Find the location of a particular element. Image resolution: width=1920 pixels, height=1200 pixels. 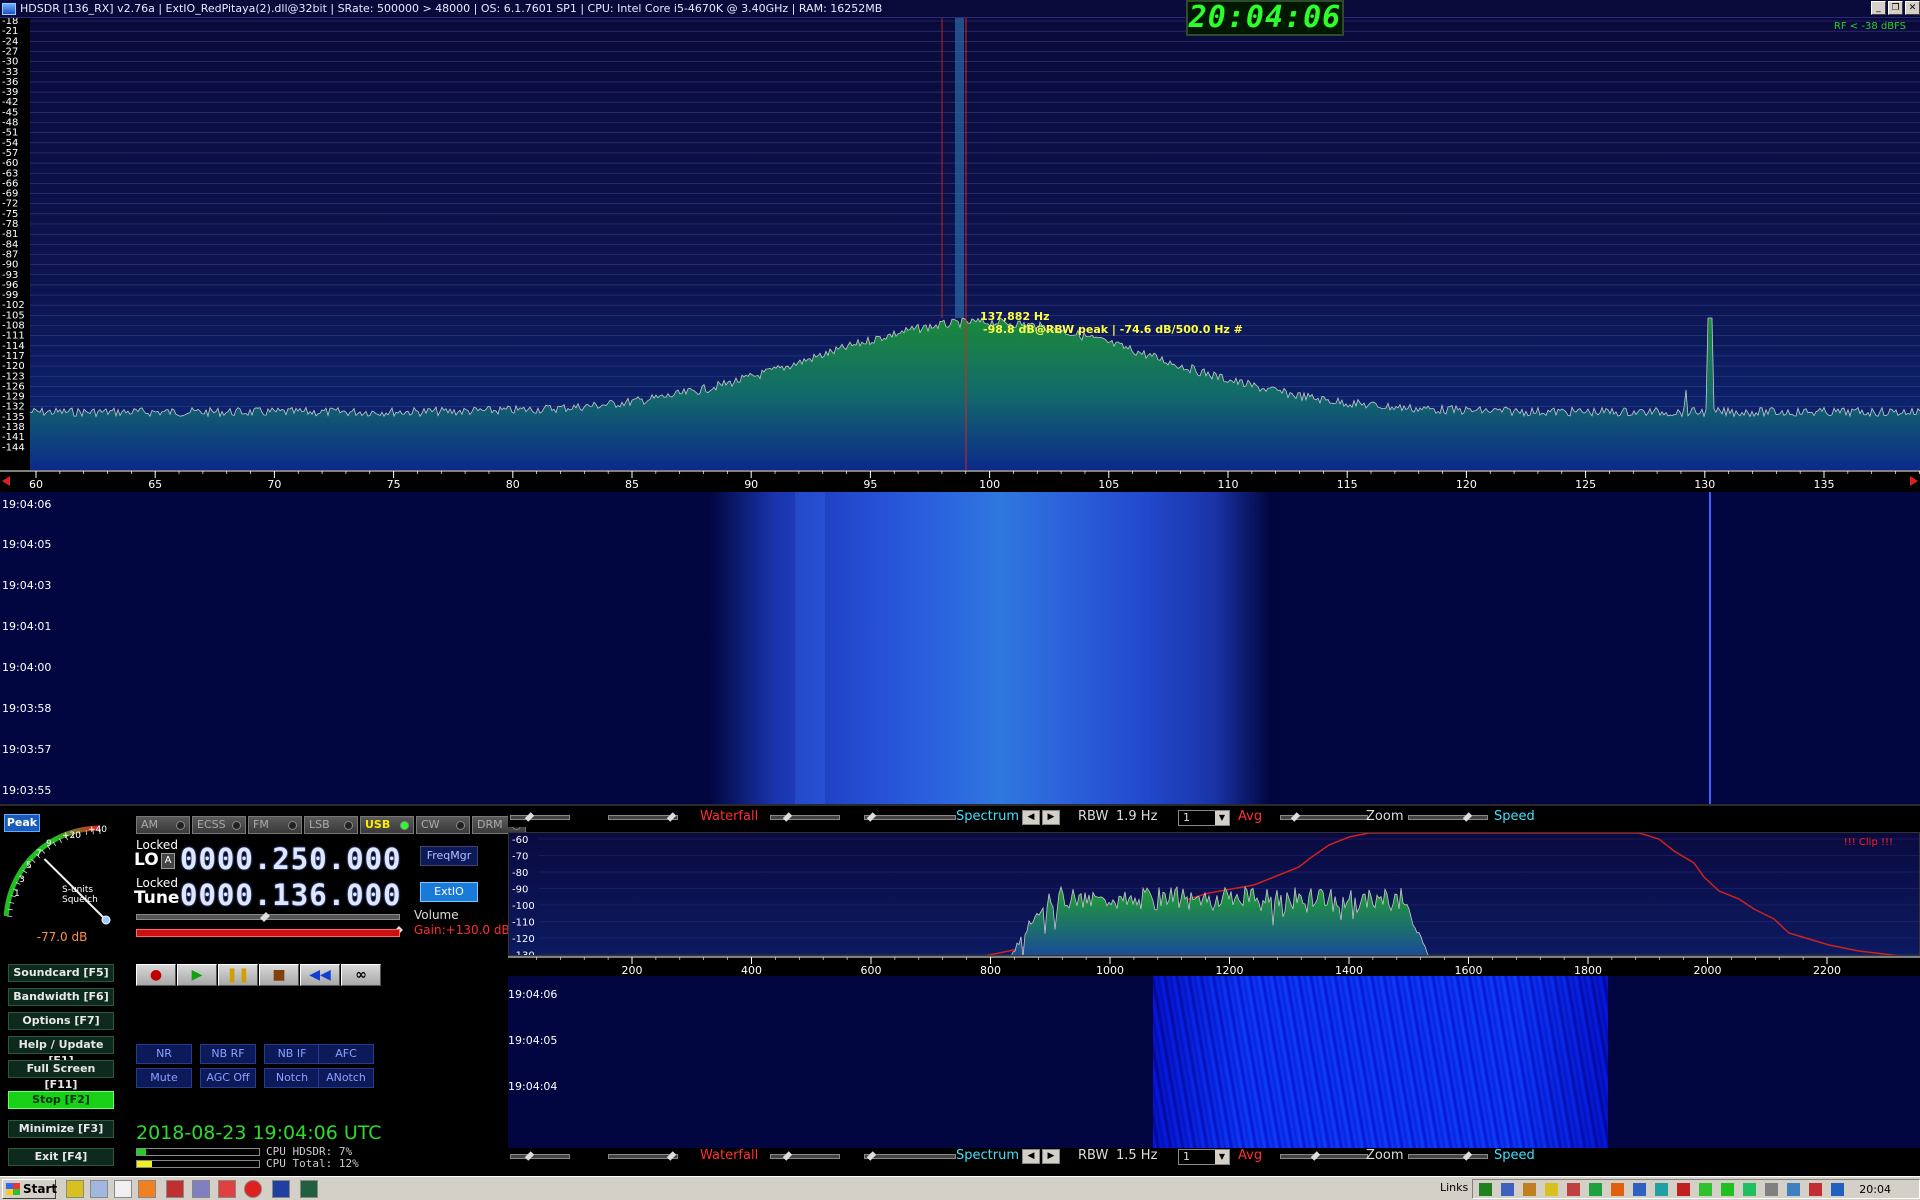

dsp-button-anotch: ANotch is located at coordinates (346, 1078).